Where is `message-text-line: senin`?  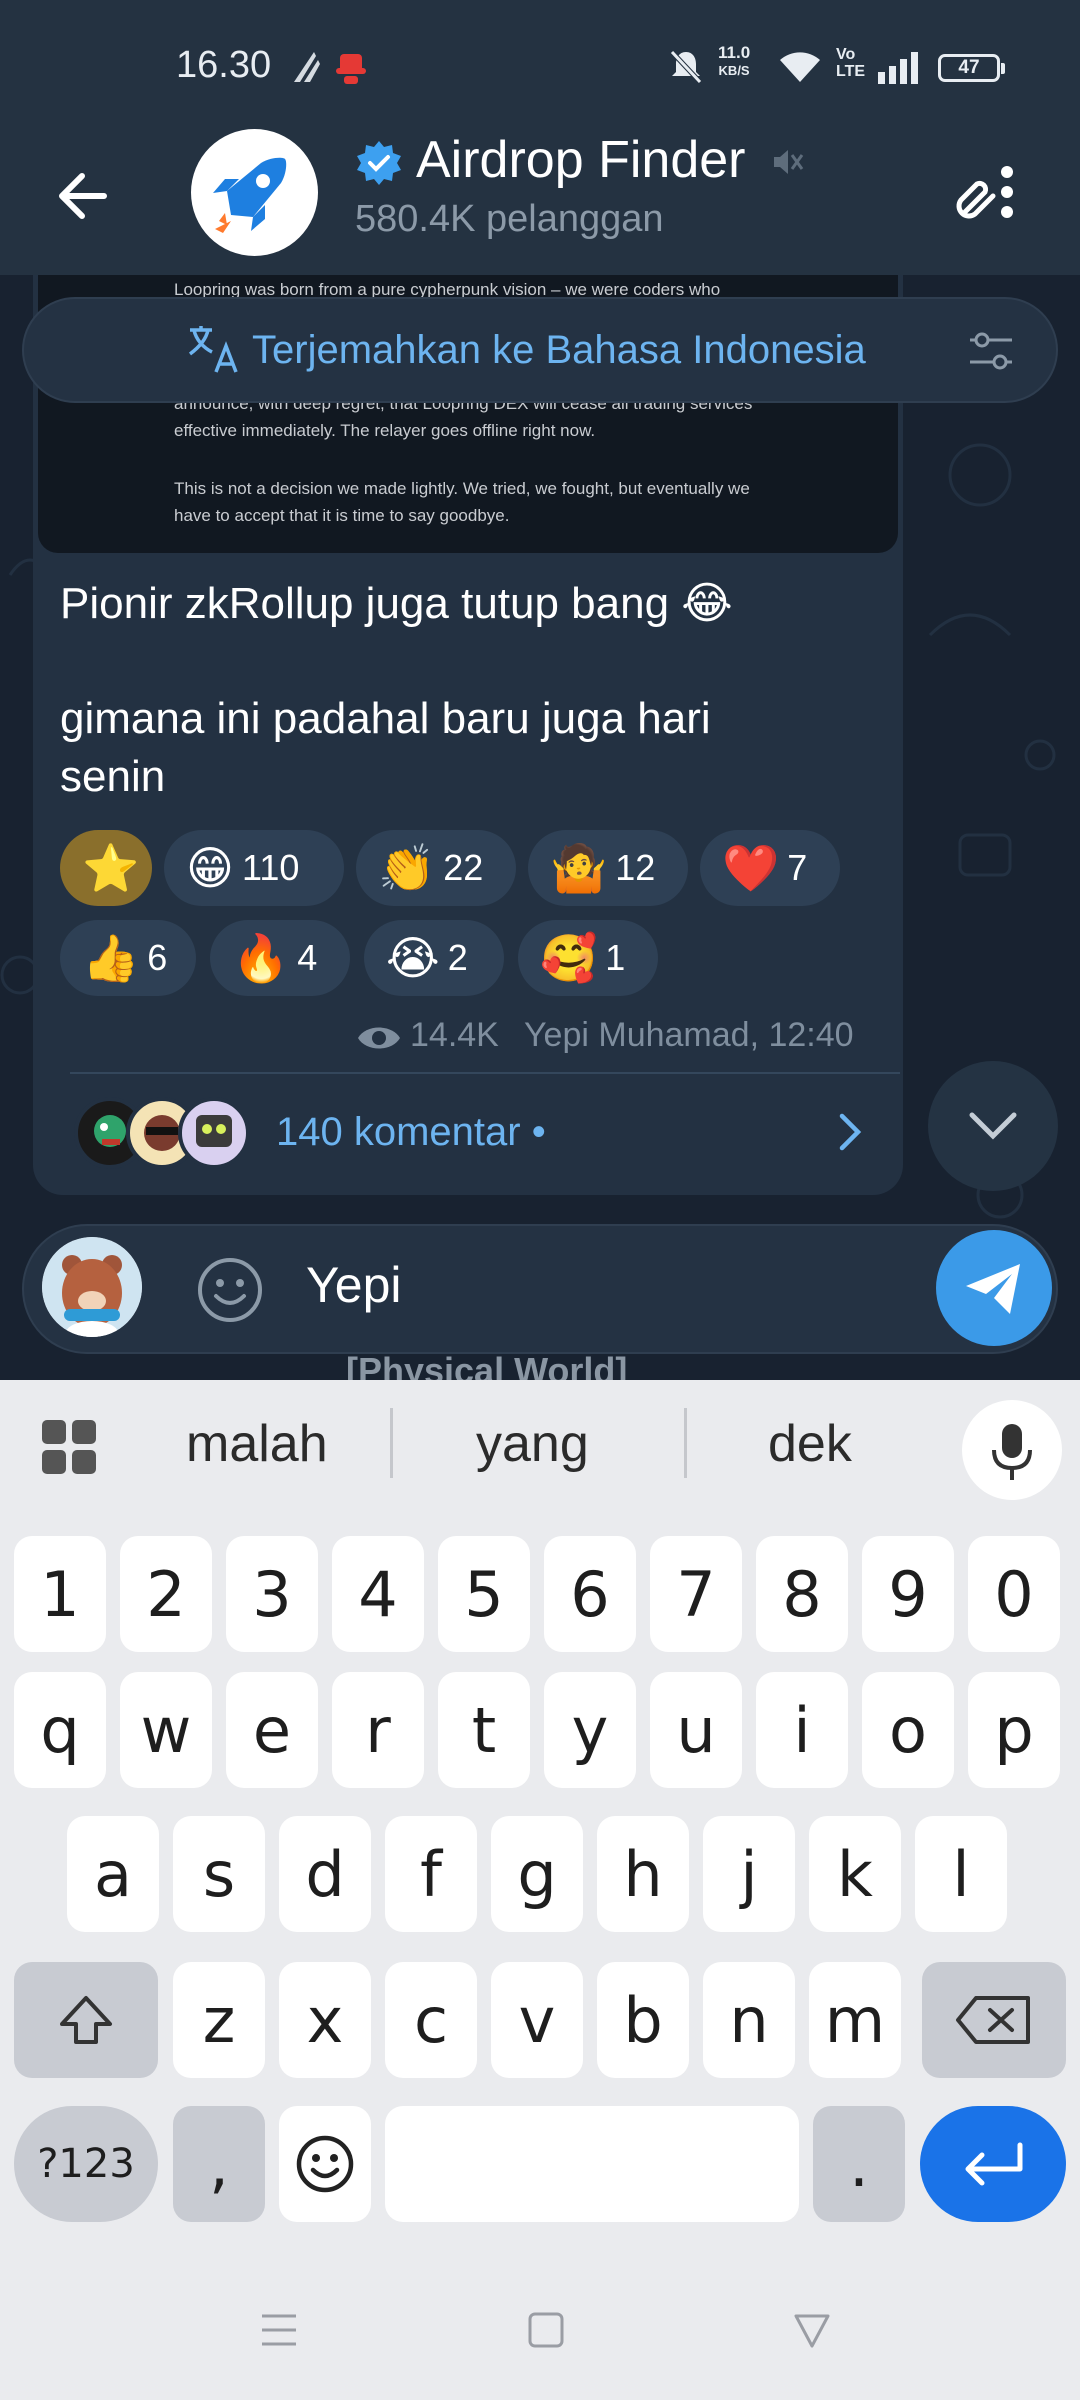 message-text-line: senin is located at coordinates (113, 776).